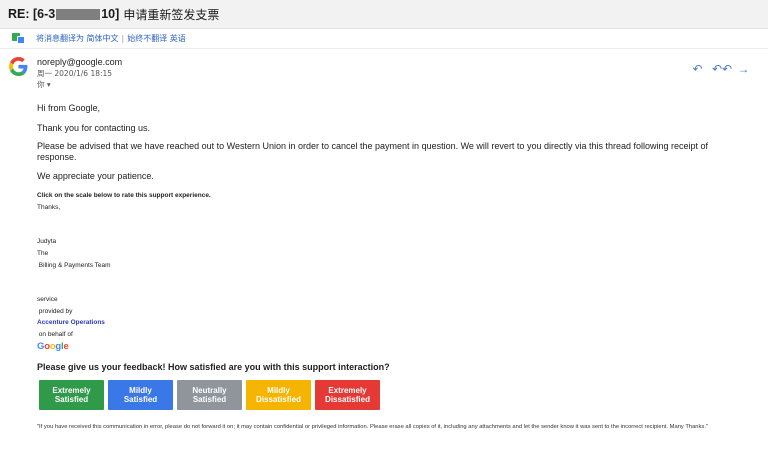  What do you see at coordinates (78, 14) in the screenshot?
I see `redacted-block` at bounding box center [78, 14].